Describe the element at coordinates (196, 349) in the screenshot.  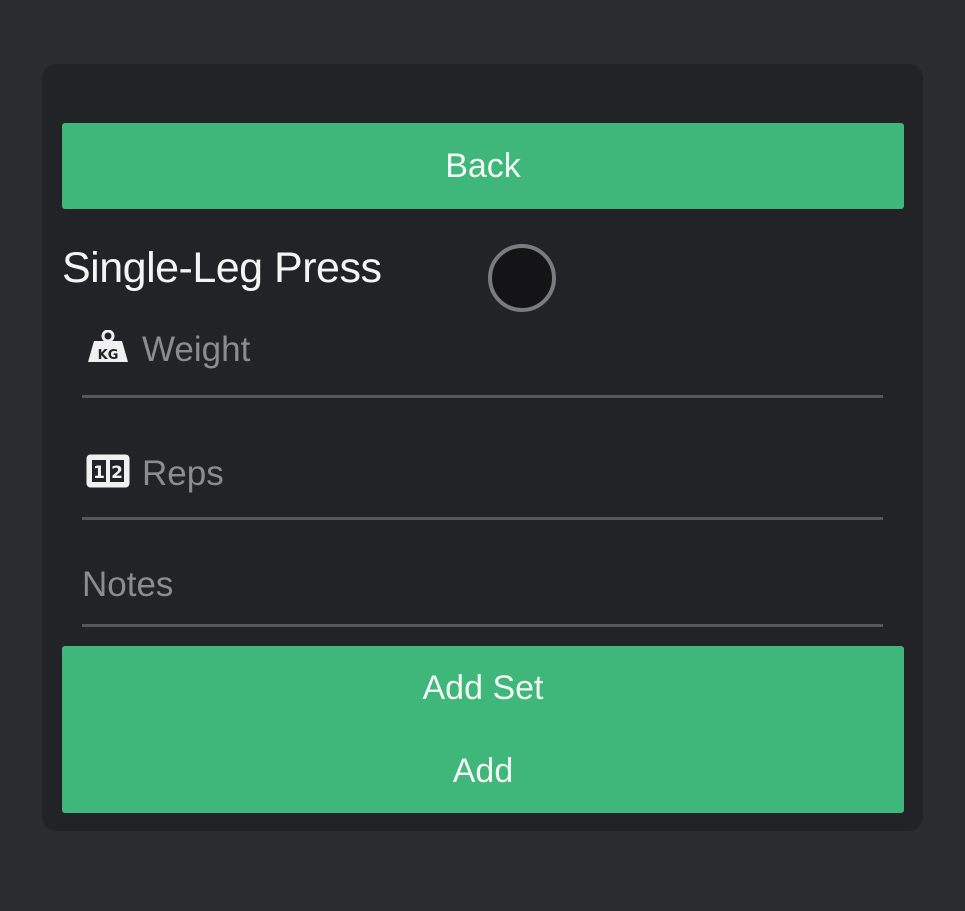
I see `weight-placeholder: Weight` at that location.